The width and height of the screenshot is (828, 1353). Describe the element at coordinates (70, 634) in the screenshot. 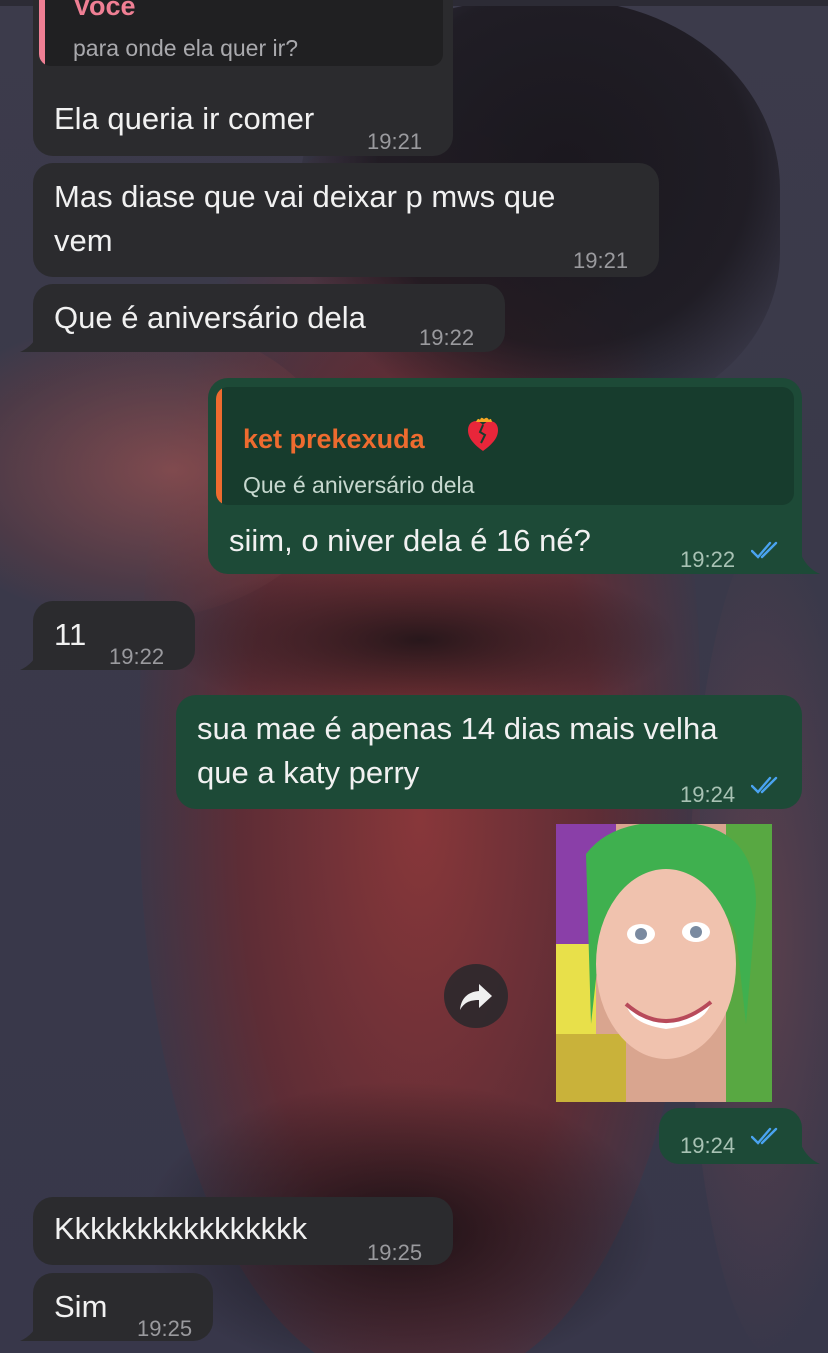

I see `message-text: 11` at that location.